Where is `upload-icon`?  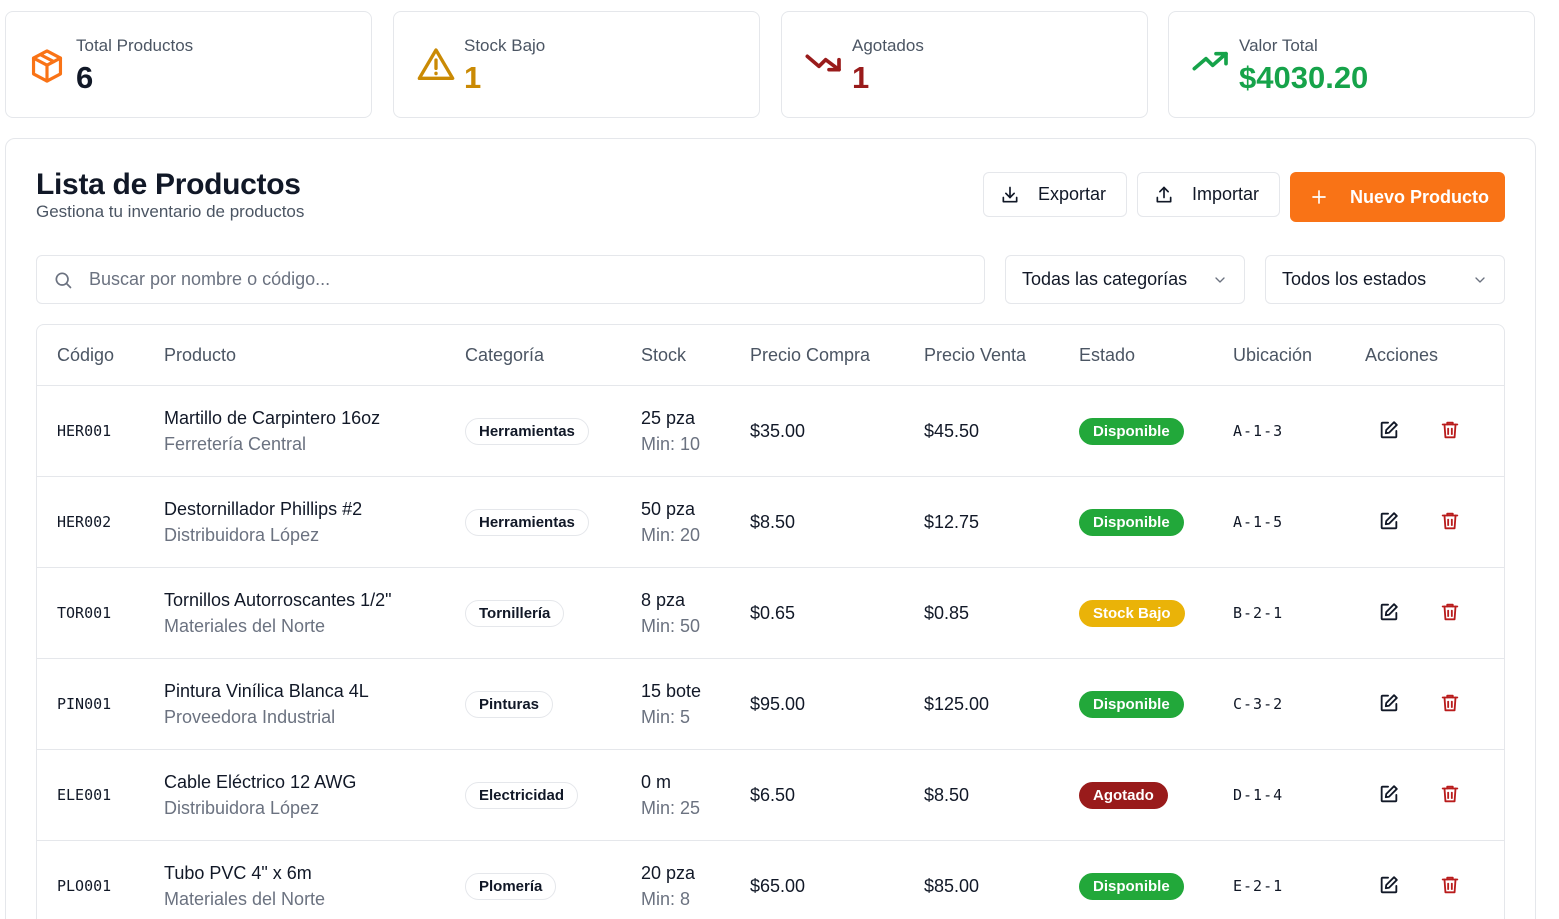 upload-icon is located at coordinates (1164, 194).